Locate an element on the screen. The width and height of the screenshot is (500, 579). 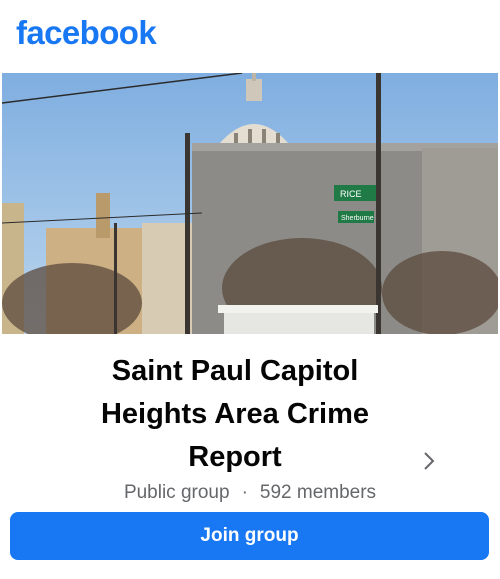
facebook-logo: facebook is located at coordinates (86, 33).